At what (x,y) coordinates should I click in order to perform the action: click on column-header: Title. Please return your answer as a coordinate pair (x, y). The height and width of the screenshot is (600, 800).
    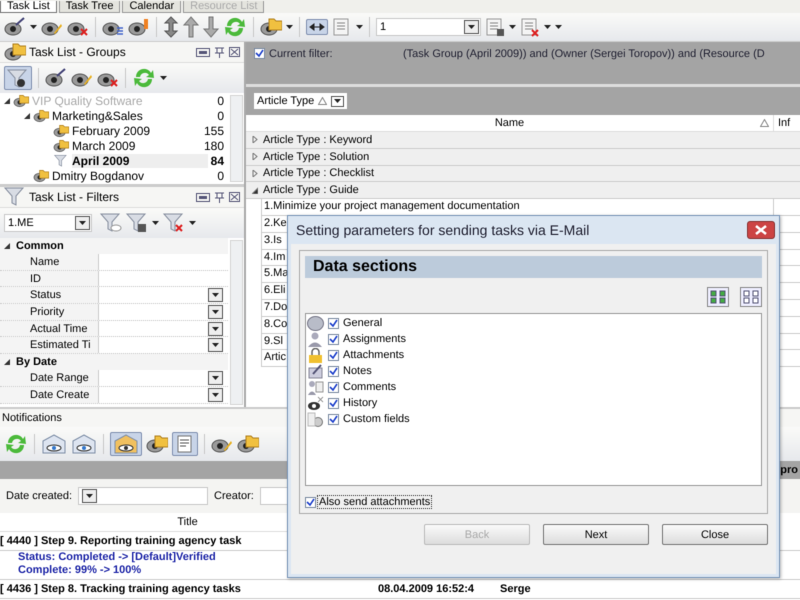
    Looking at the image, I should click on (187, 522).